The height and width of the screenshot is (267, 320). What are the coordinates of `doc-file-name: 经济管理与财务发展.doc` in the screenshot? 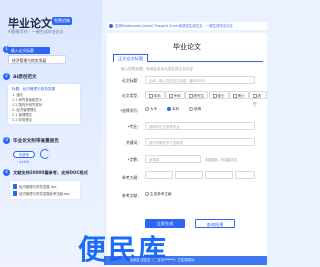 It's located at (38, 187).